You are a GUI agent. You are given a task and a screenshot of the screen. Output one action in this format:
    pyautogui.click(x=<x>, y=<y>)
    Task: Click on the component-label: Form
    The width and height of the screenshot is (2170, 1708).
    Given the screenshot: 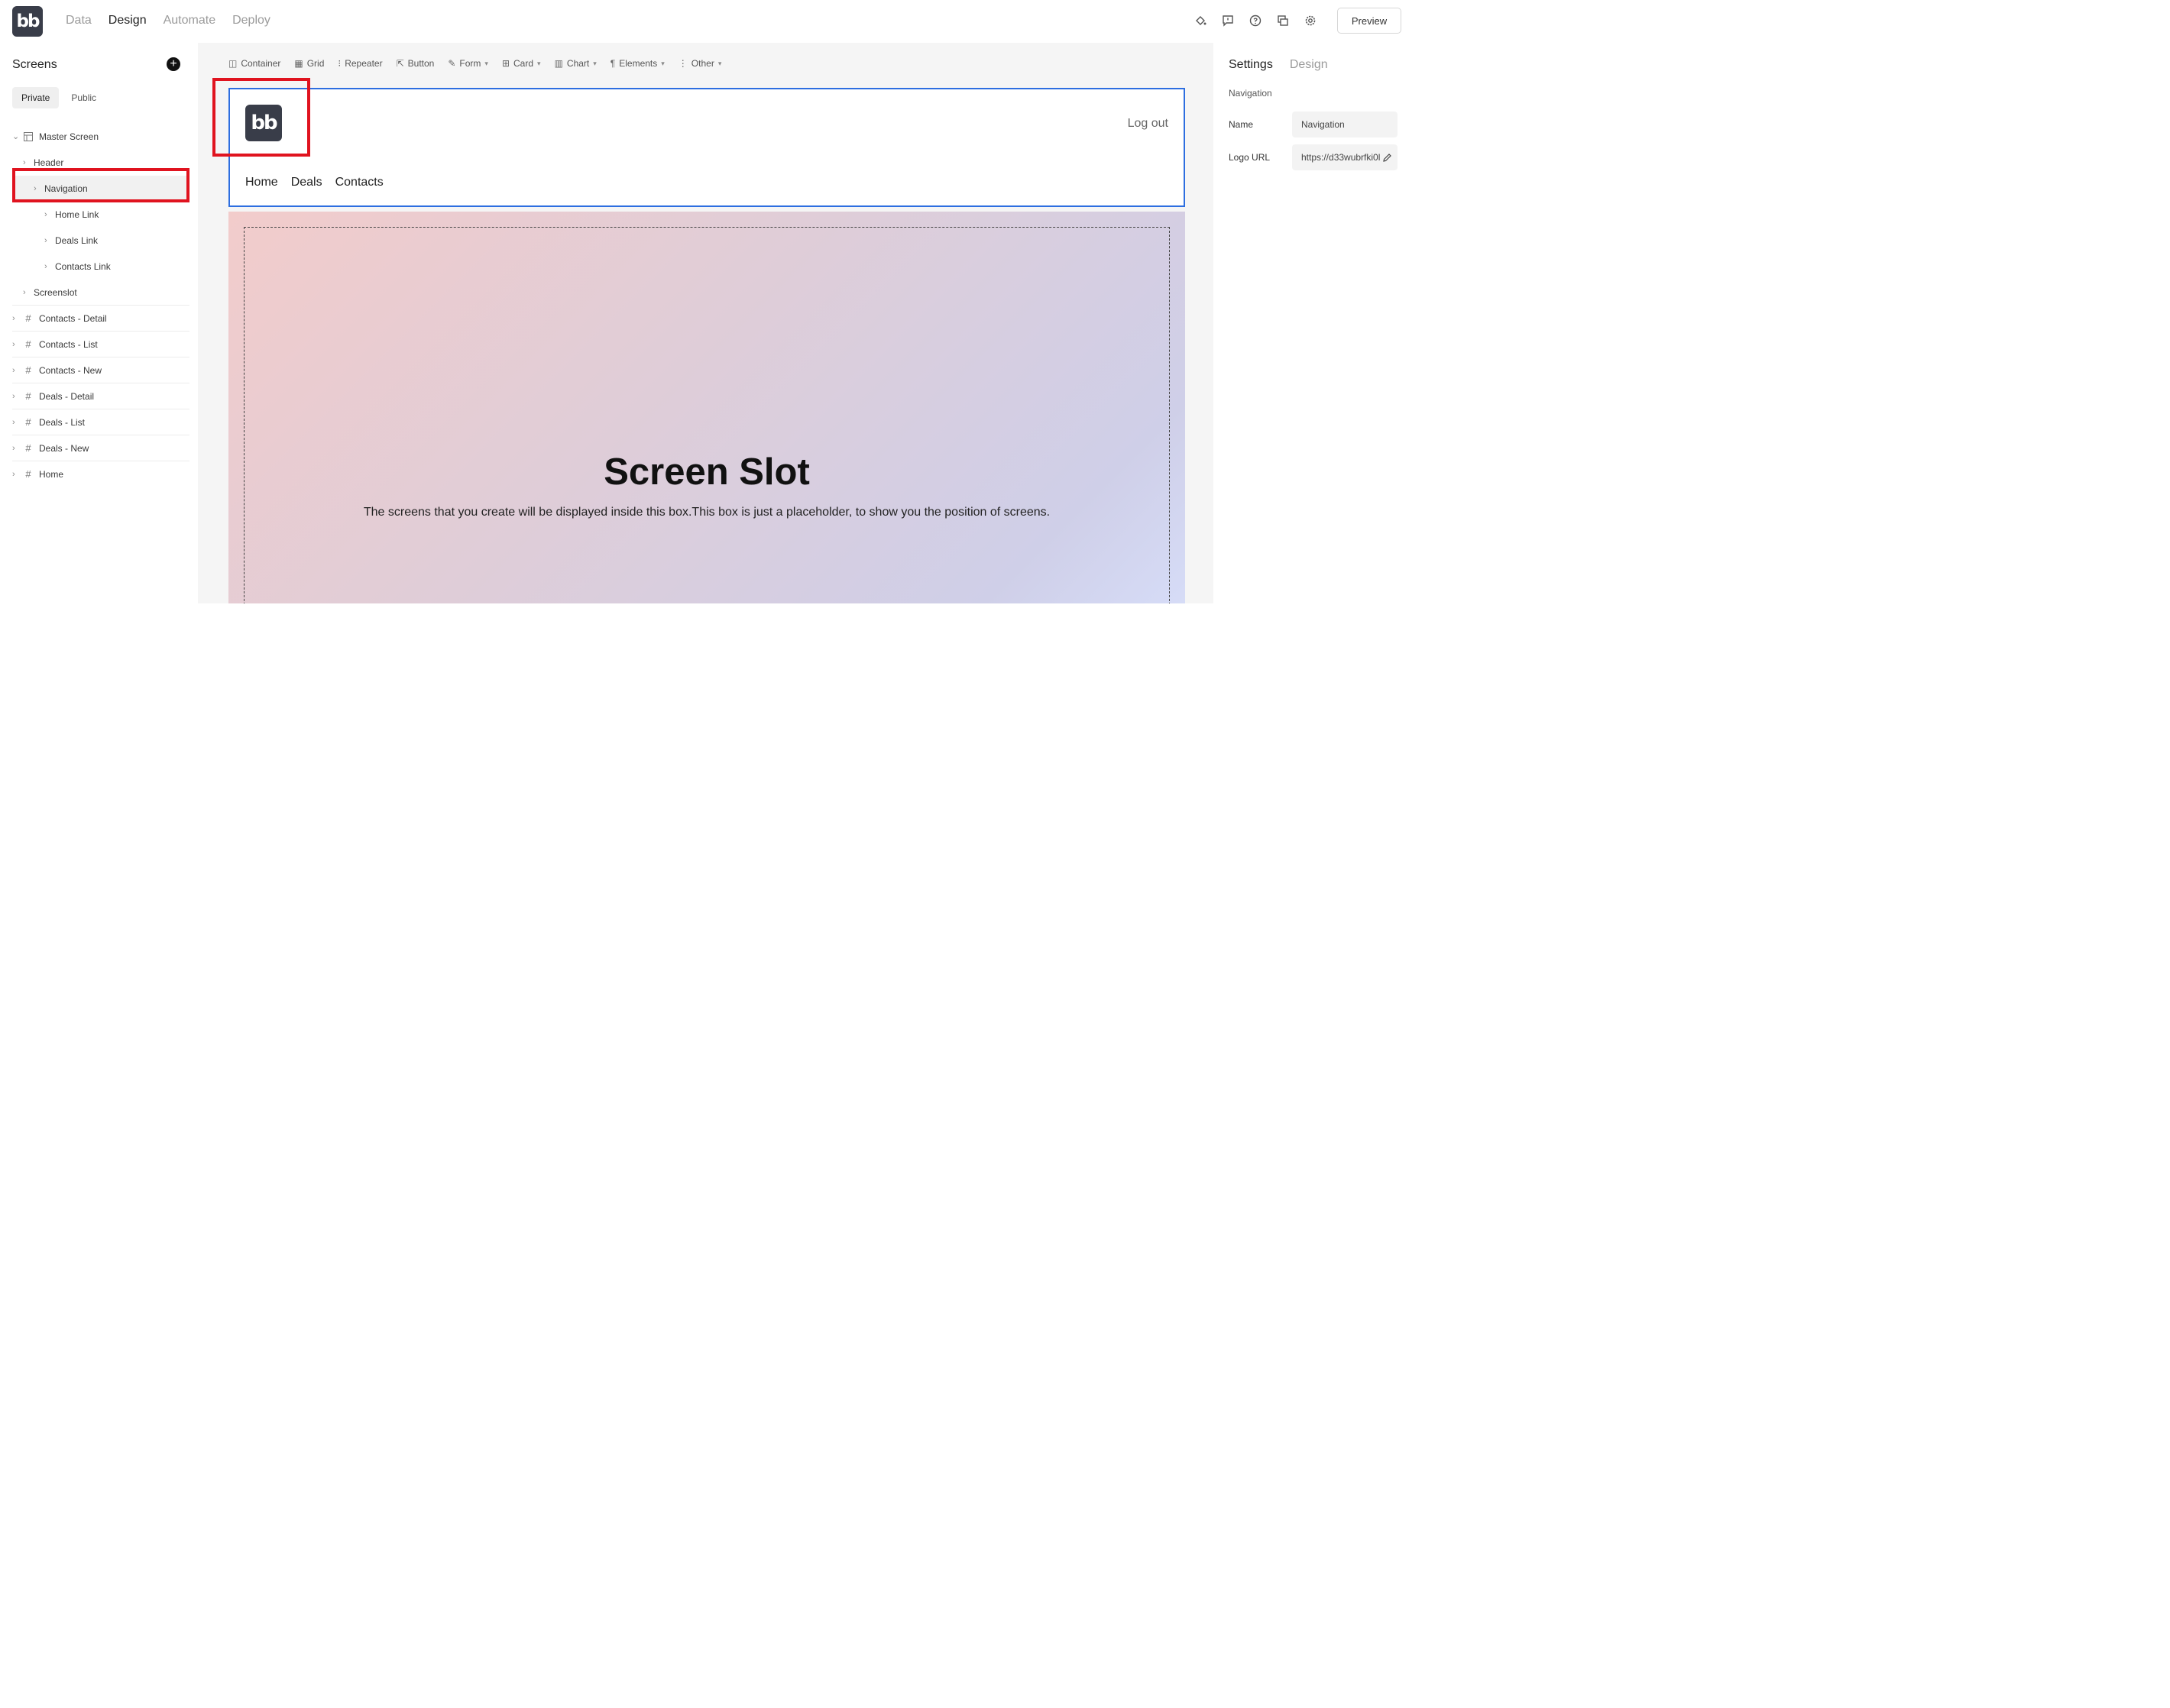 What is the action you would take?
    pyautogui.click(x=470, y=63)
    